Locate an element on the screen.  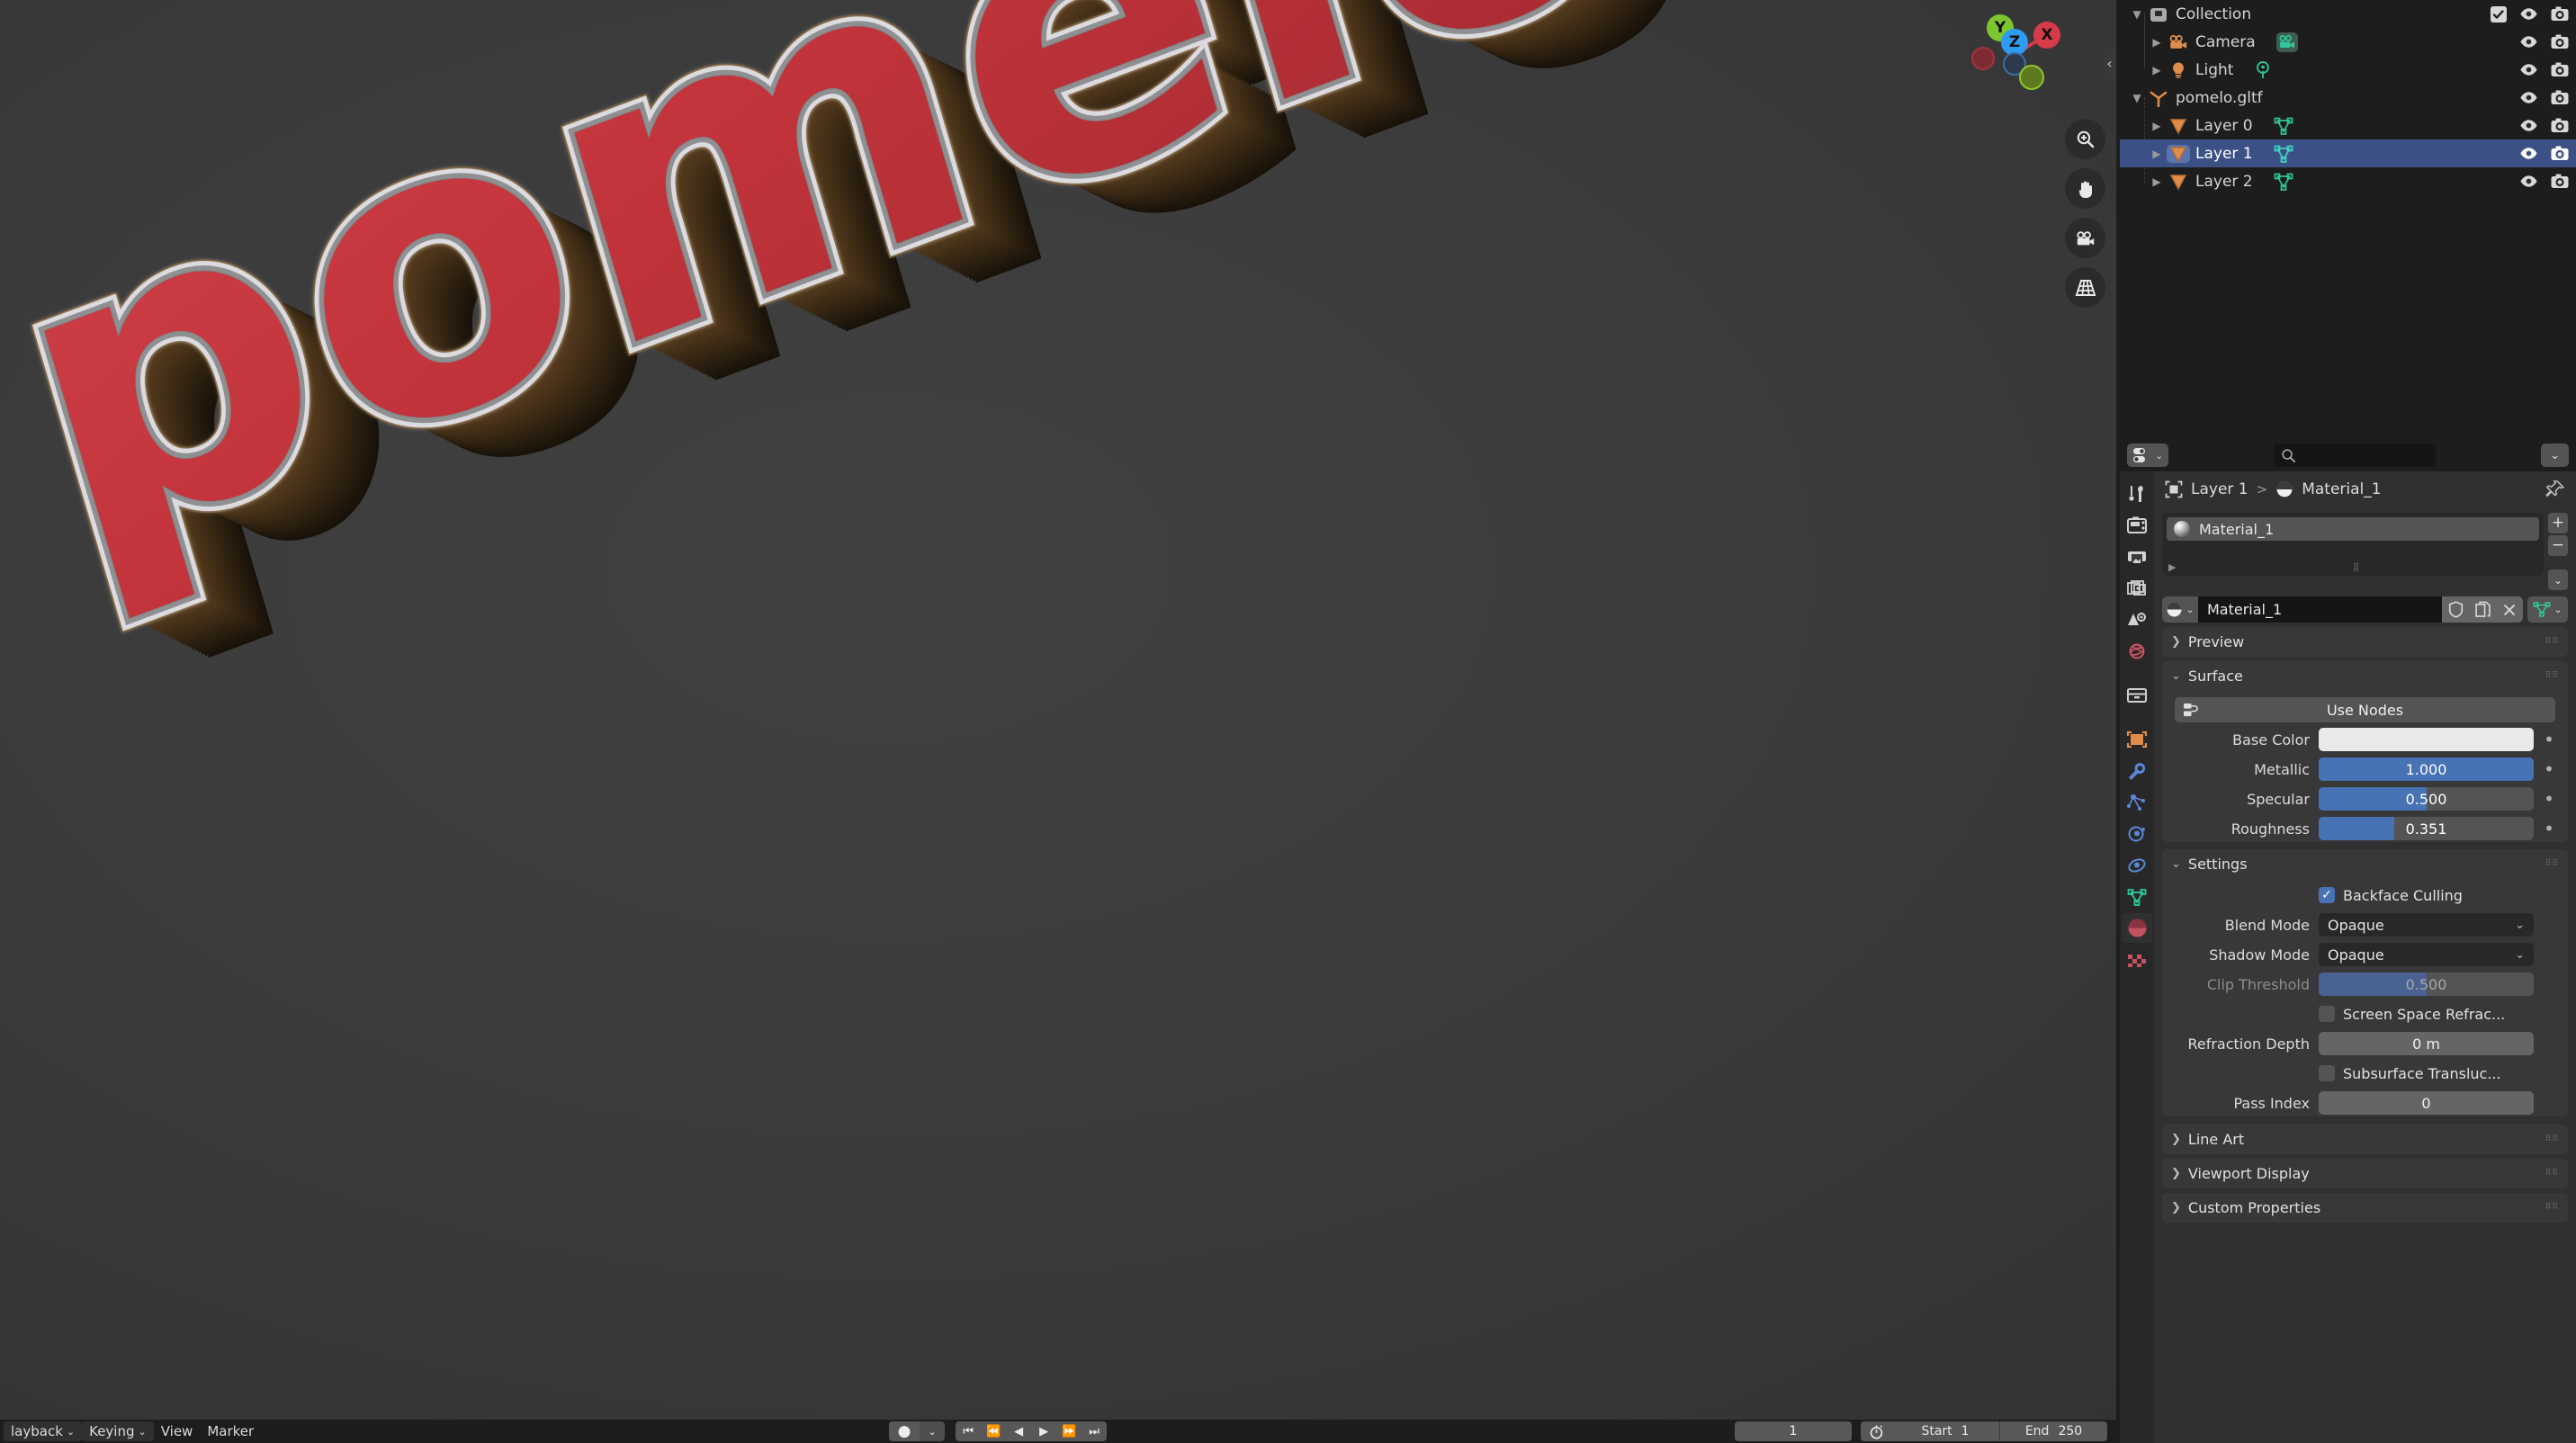
panel-viewport-display-header: ❯ Viewport Display ⠿⠿ is located at coordinates (2365, 1173).